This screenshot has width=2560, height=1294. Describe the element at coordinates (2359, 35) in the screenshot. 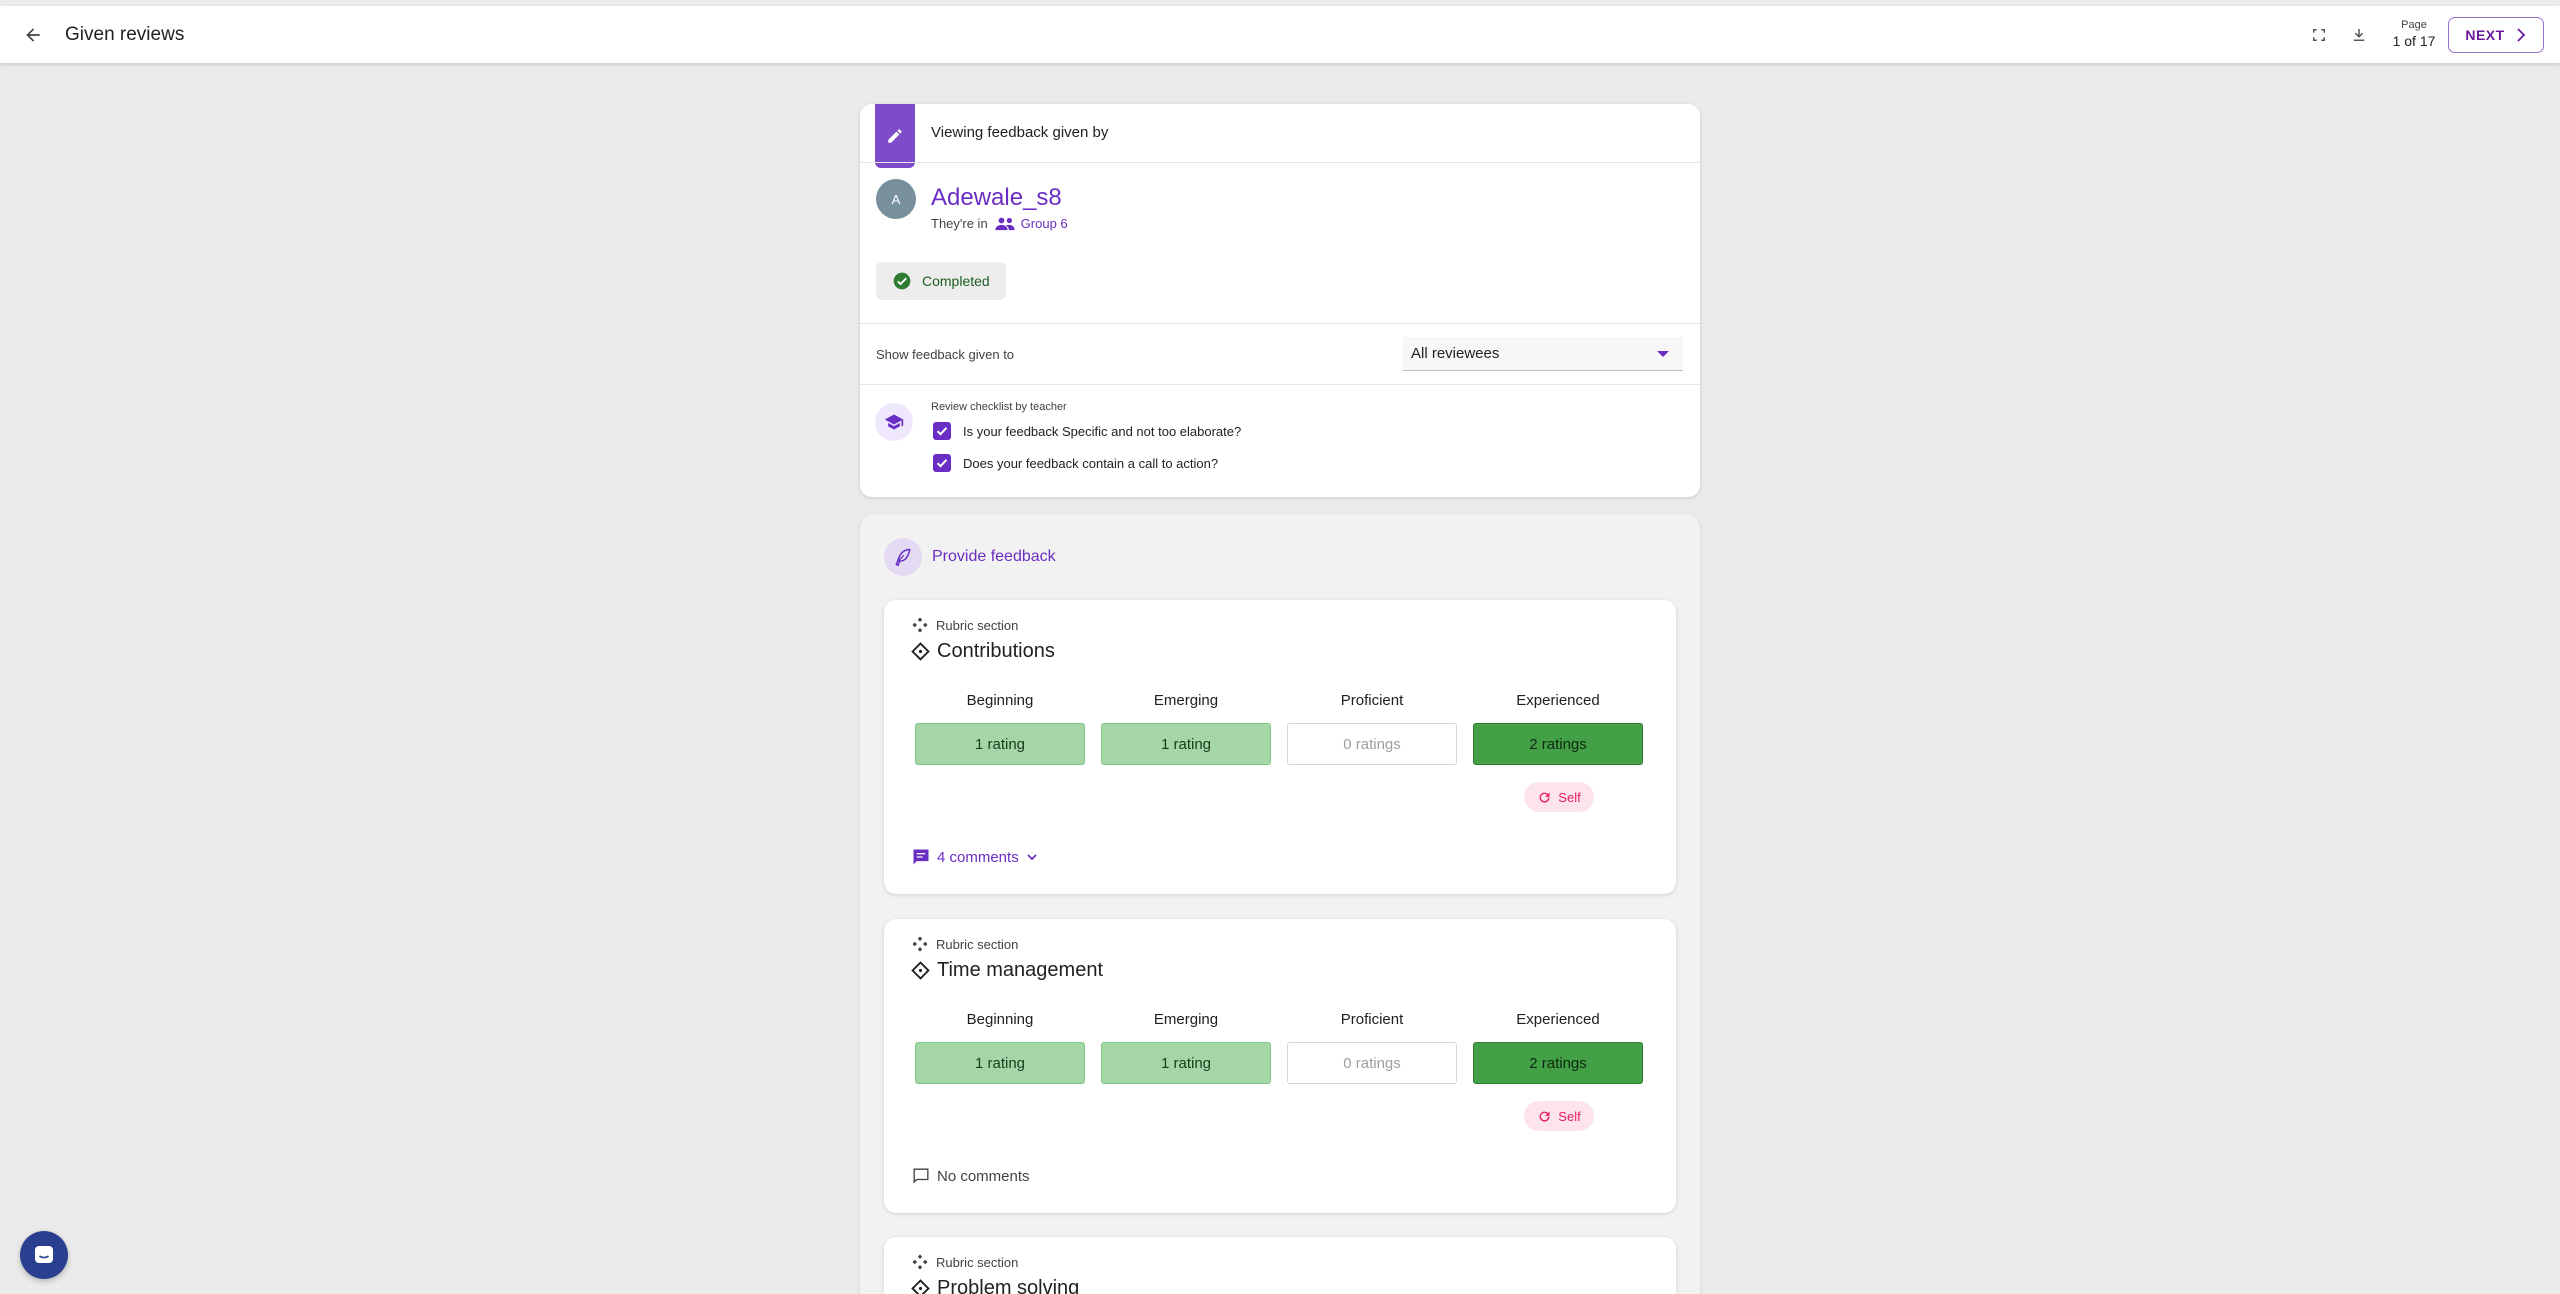

I see `download-icon` at that location.